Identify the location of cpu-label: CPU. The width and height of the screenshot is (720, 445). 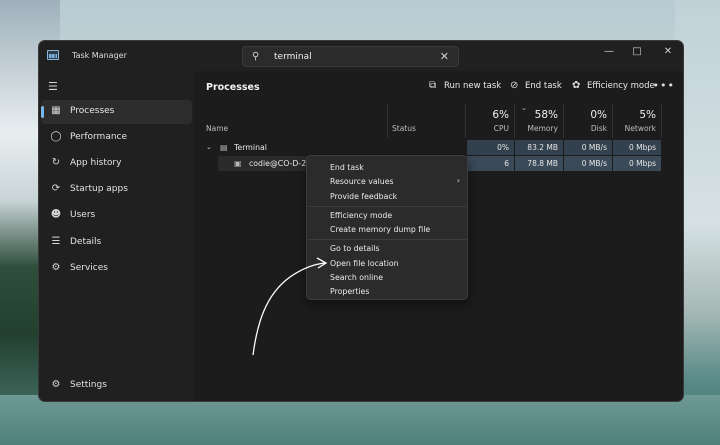
(501, 128).